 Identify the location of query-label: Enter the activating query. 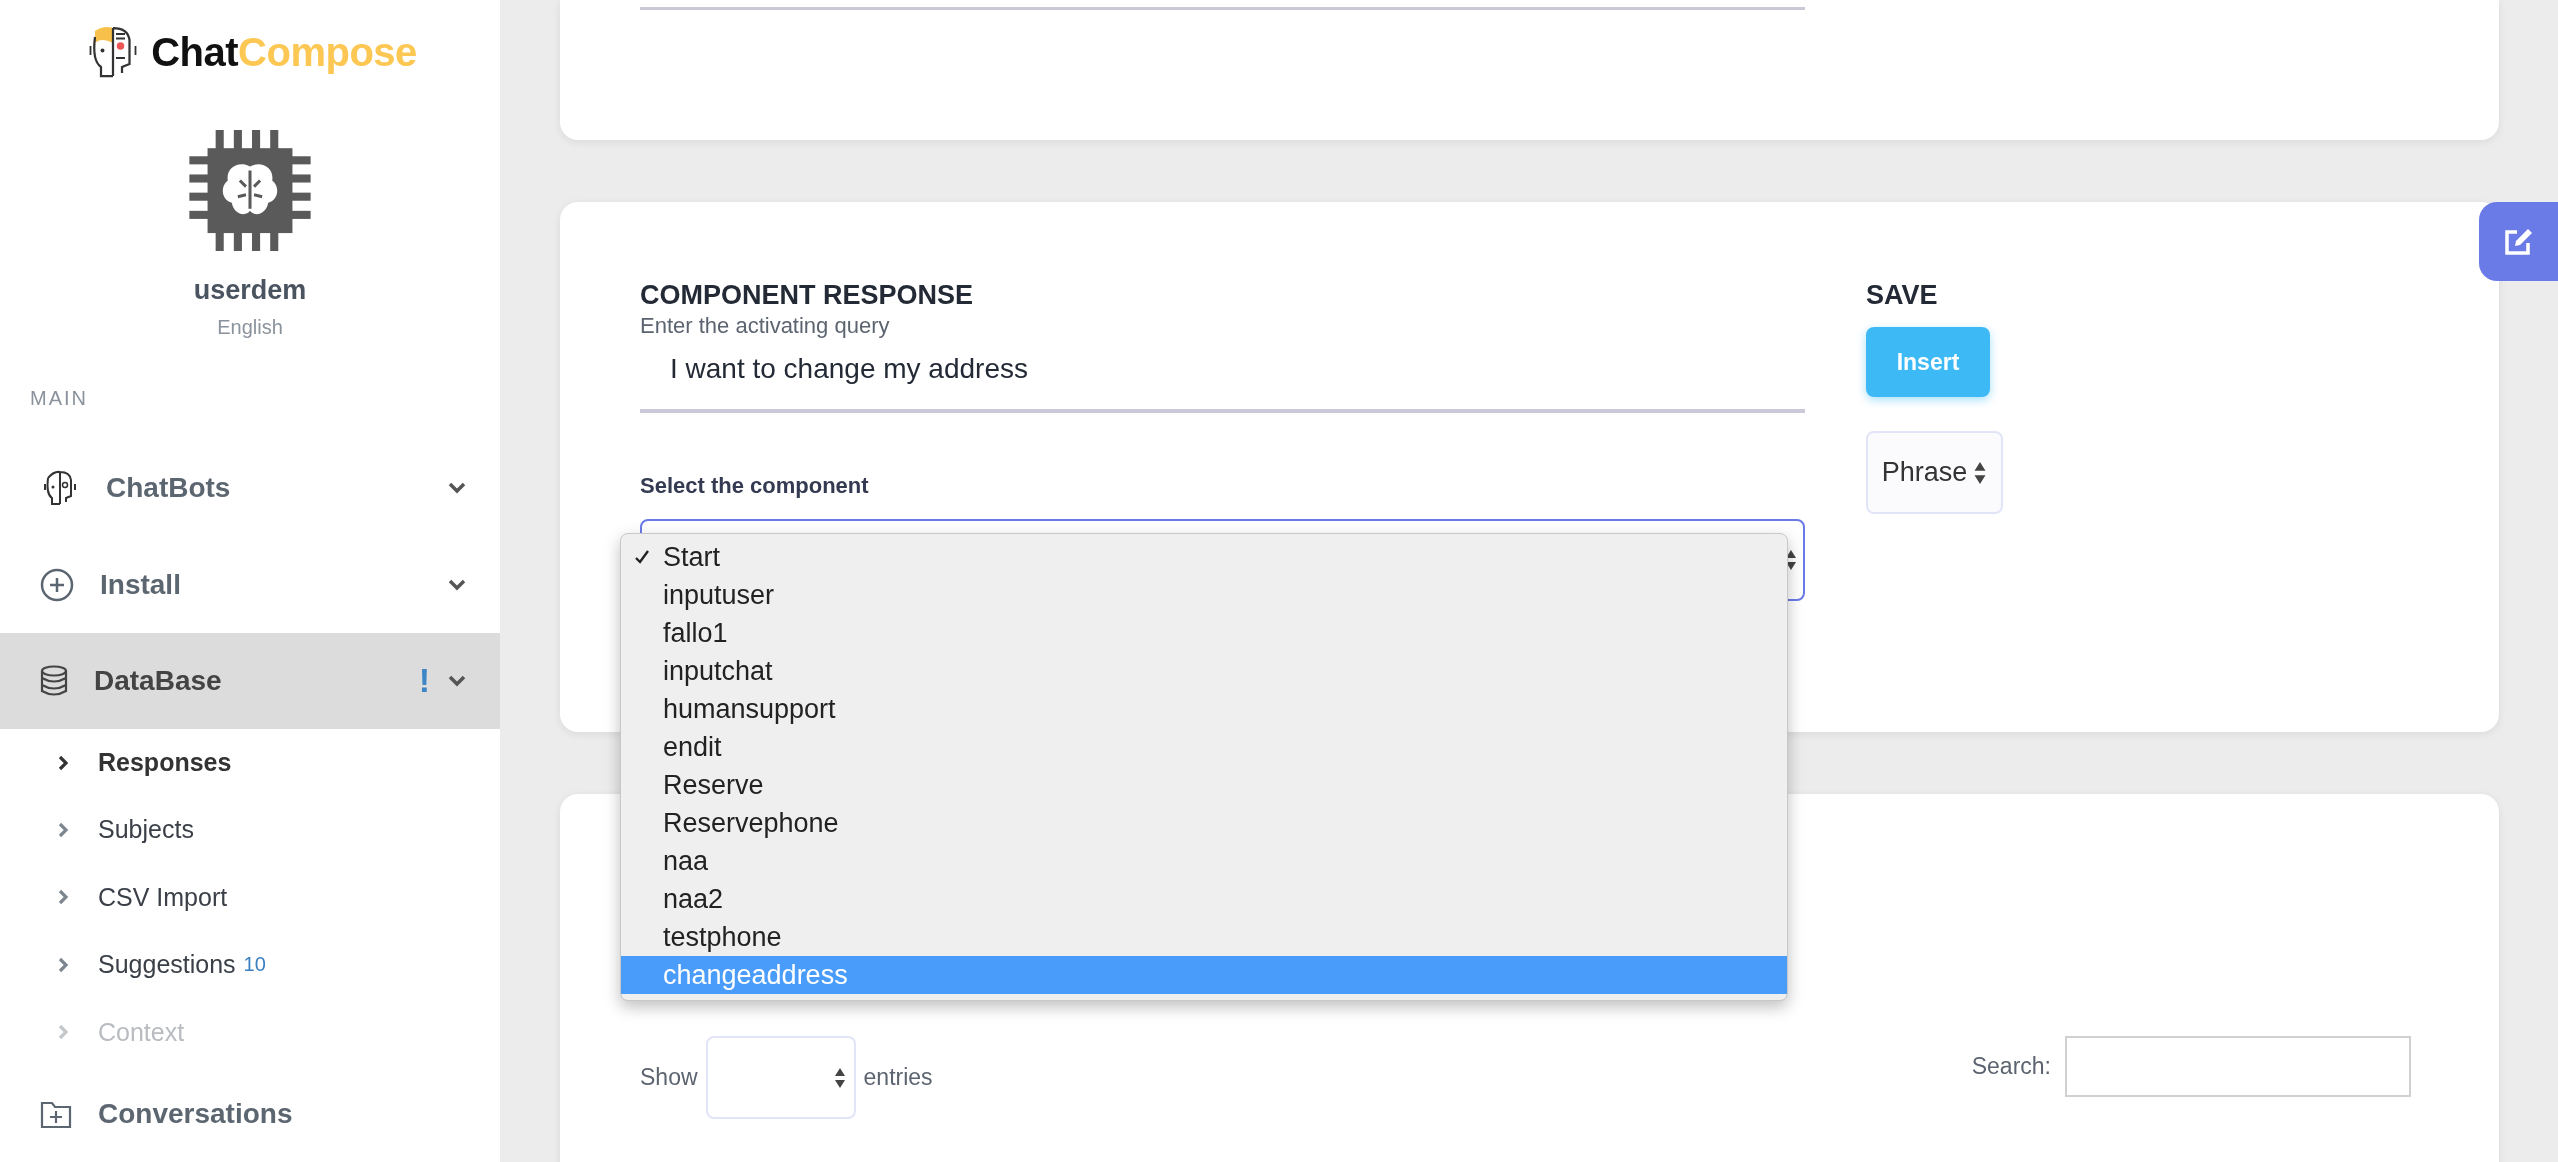
(765, 326).